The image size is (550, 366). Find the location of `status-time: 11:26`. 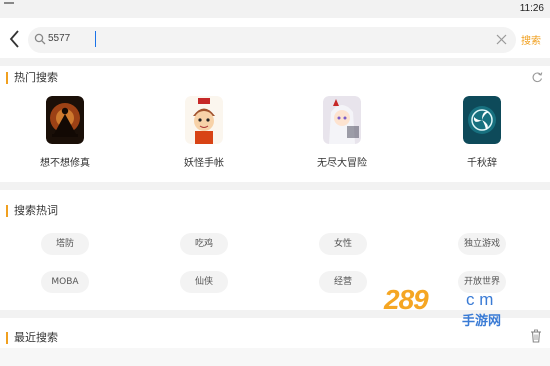

status-time: 11:26 is located at coordinates (531, 8).